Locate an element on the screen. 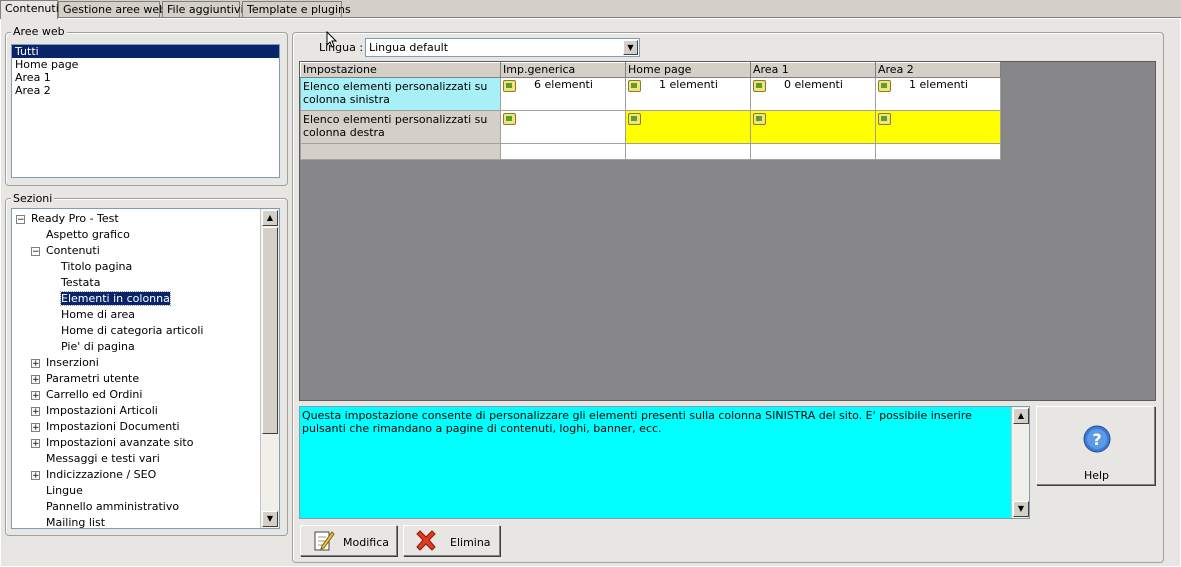 The width and height of the screenshot is (1181, 567). tree-item-label: Impostazioni Documenti is located at coordinates (113, 426).